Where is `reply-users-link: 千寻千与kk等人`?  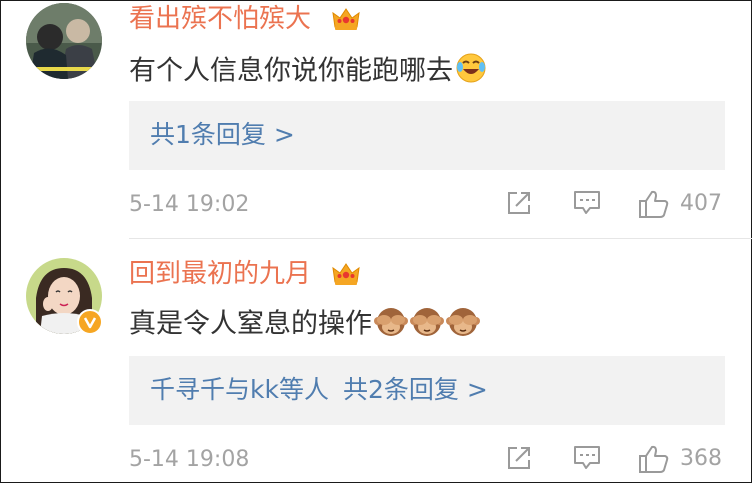 reply-users-link: 千寻千与kk等人 is located at coordinates (239, 389).